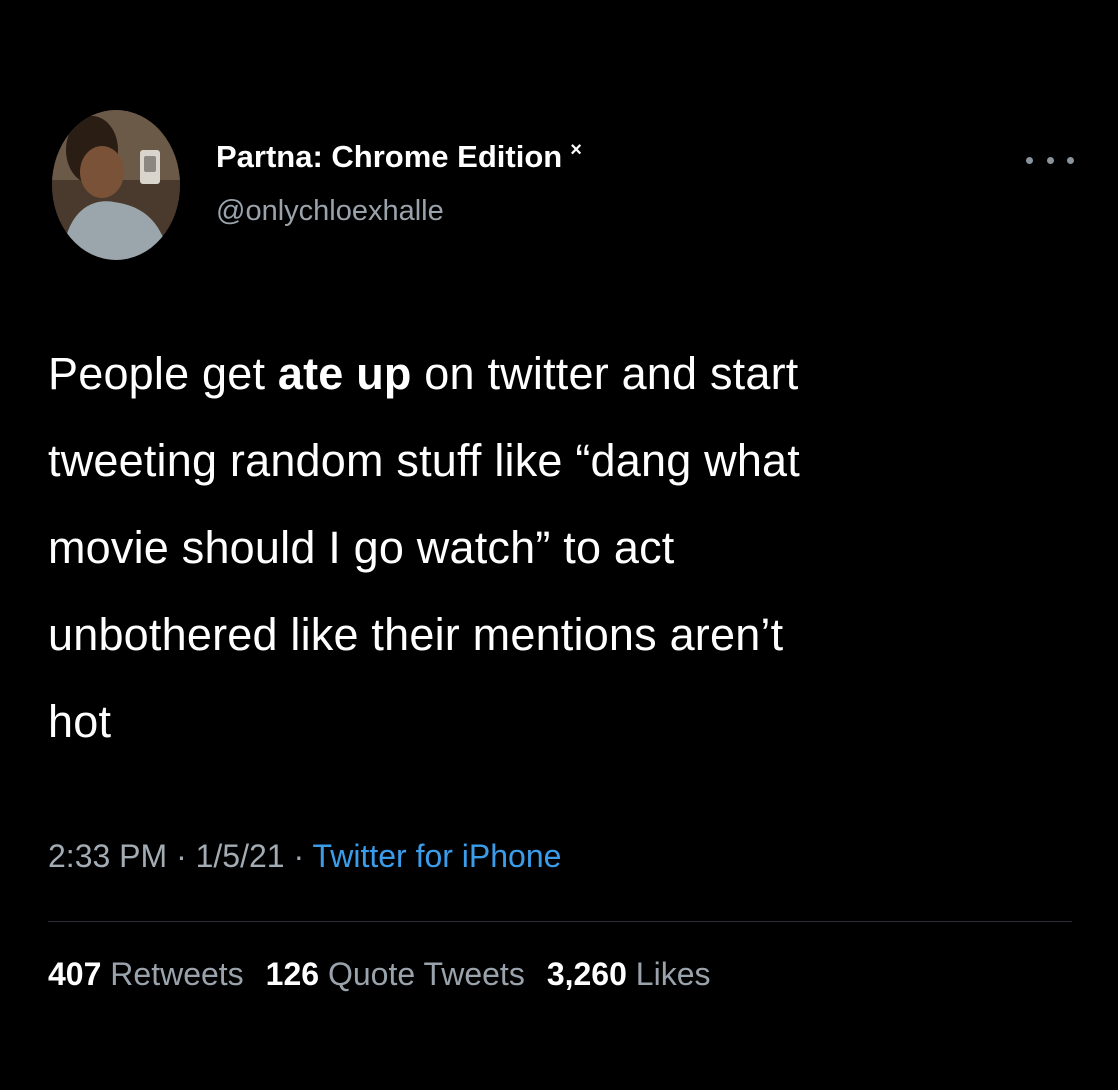 The height and width of the screenshot is (1090, 1118). I want to click on tweet-line: unbothered like their mentions aren’t, so click(416, 634).